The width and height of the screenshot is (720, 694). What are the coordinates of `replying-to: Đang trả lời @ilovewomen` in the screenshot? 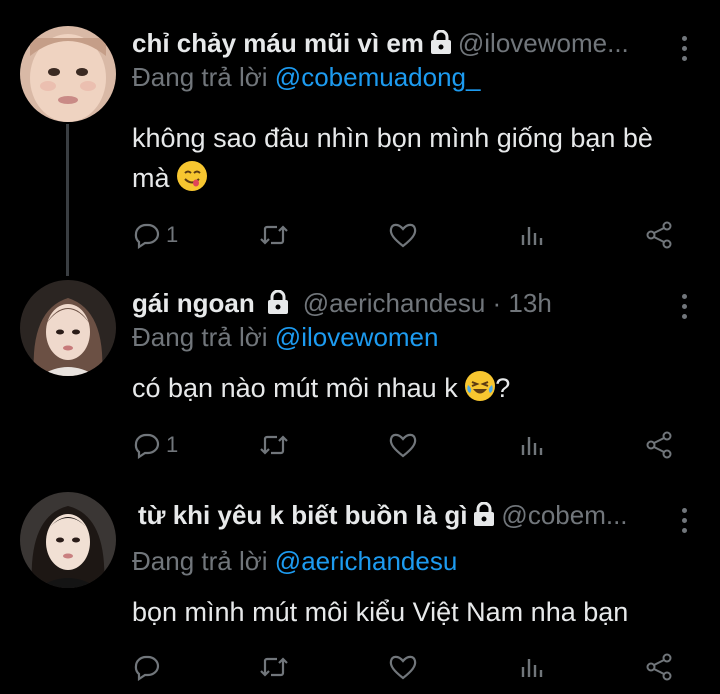 It's located at (285, 337).